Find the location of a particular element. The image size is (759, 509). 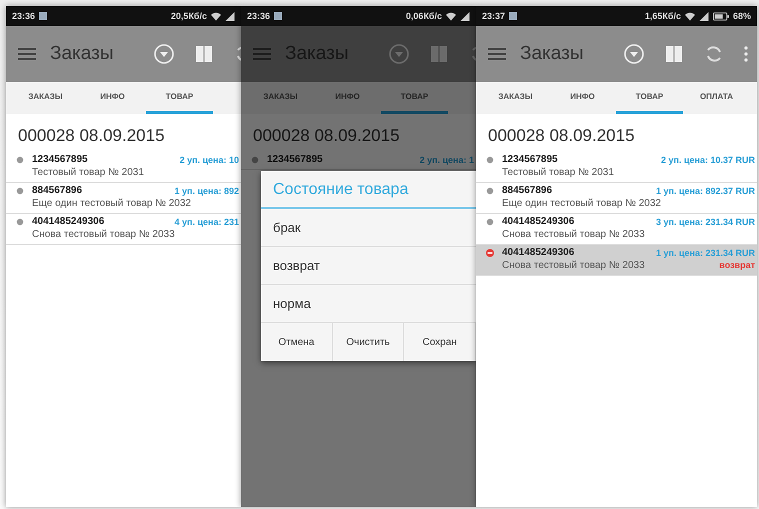

product-price: 1 уп. цена: 892.37 RUR is located at coordinates (706, 191).